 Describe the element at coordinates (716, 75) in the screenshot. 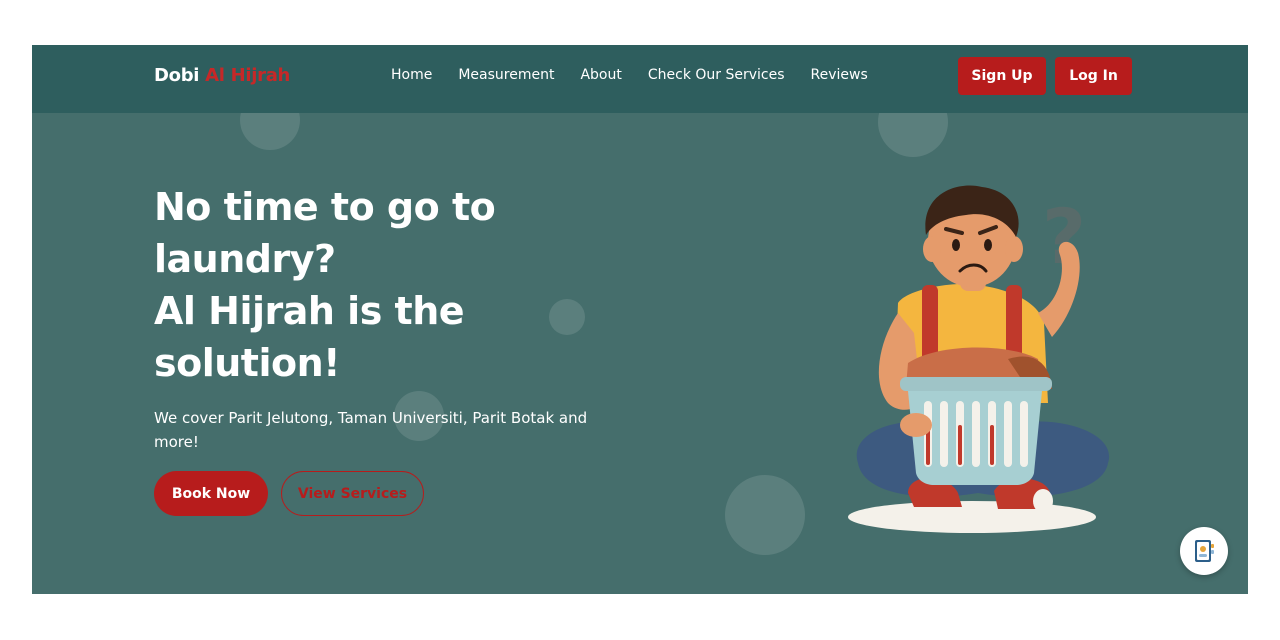

I see `nav-link-services: Check Our Services` at that location.